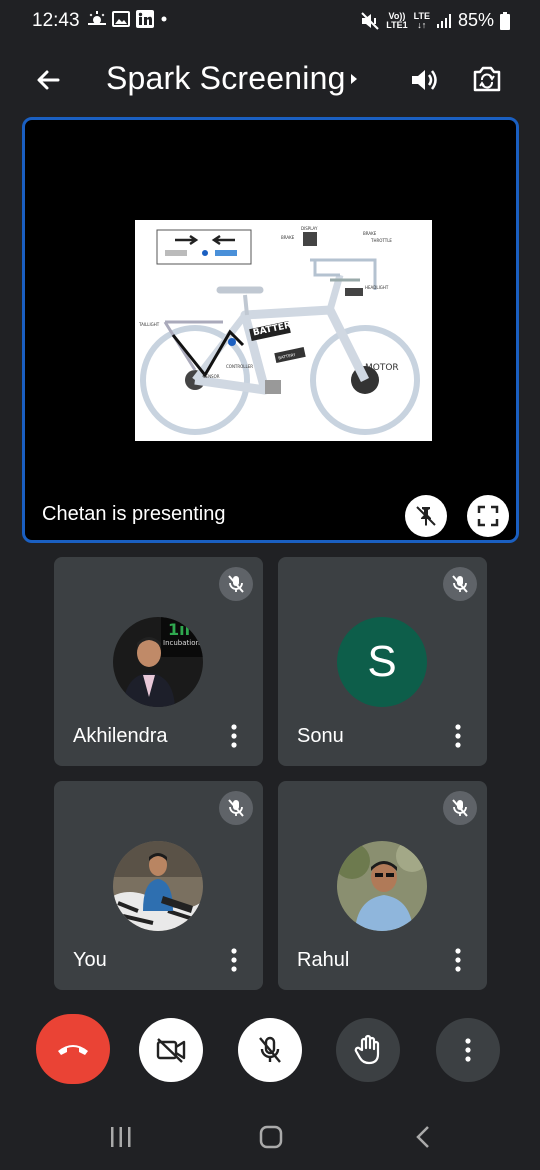  I want to click on system-nav-bar, so click(270, 1137).